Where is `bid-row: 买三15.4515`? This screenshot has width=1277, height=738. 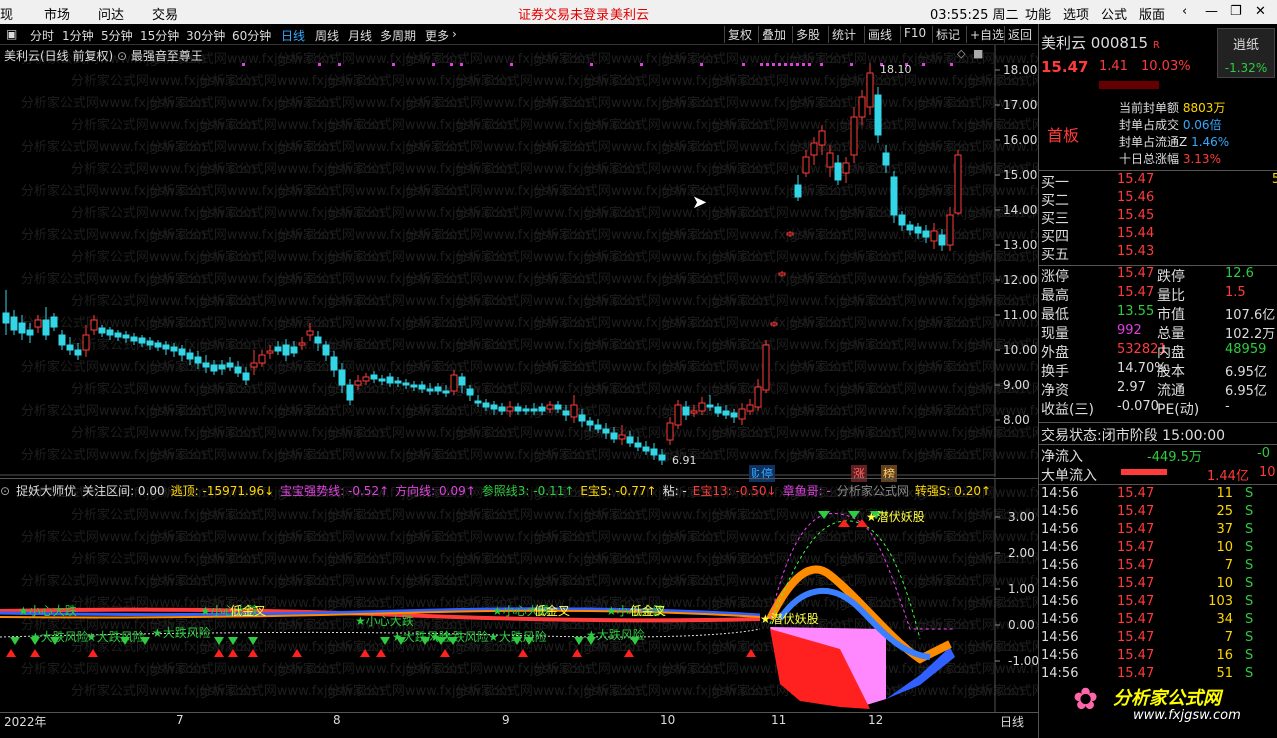 bid-row: 买三15.4515 is located at coordinates (1097, 217).